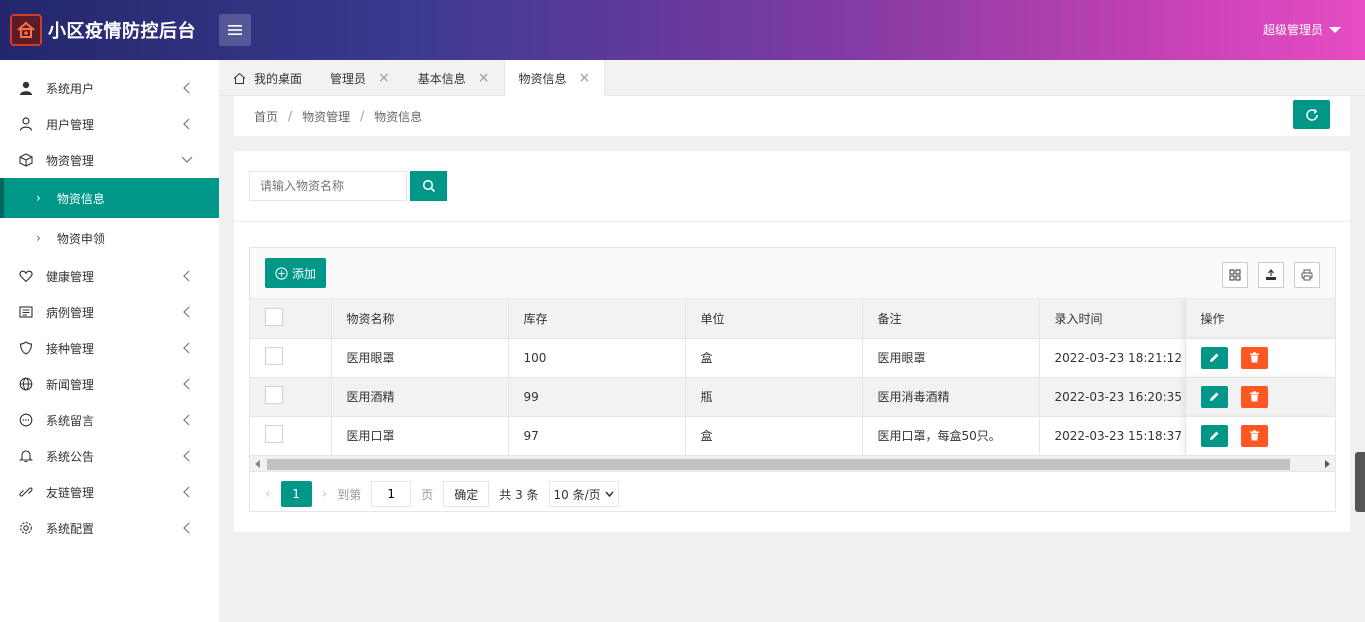 This screenshot has height=622, width=1365. Describe the element at coordinates (266, 116) in the screenshot. I see `breadcrumb-home: 首页` at that location.